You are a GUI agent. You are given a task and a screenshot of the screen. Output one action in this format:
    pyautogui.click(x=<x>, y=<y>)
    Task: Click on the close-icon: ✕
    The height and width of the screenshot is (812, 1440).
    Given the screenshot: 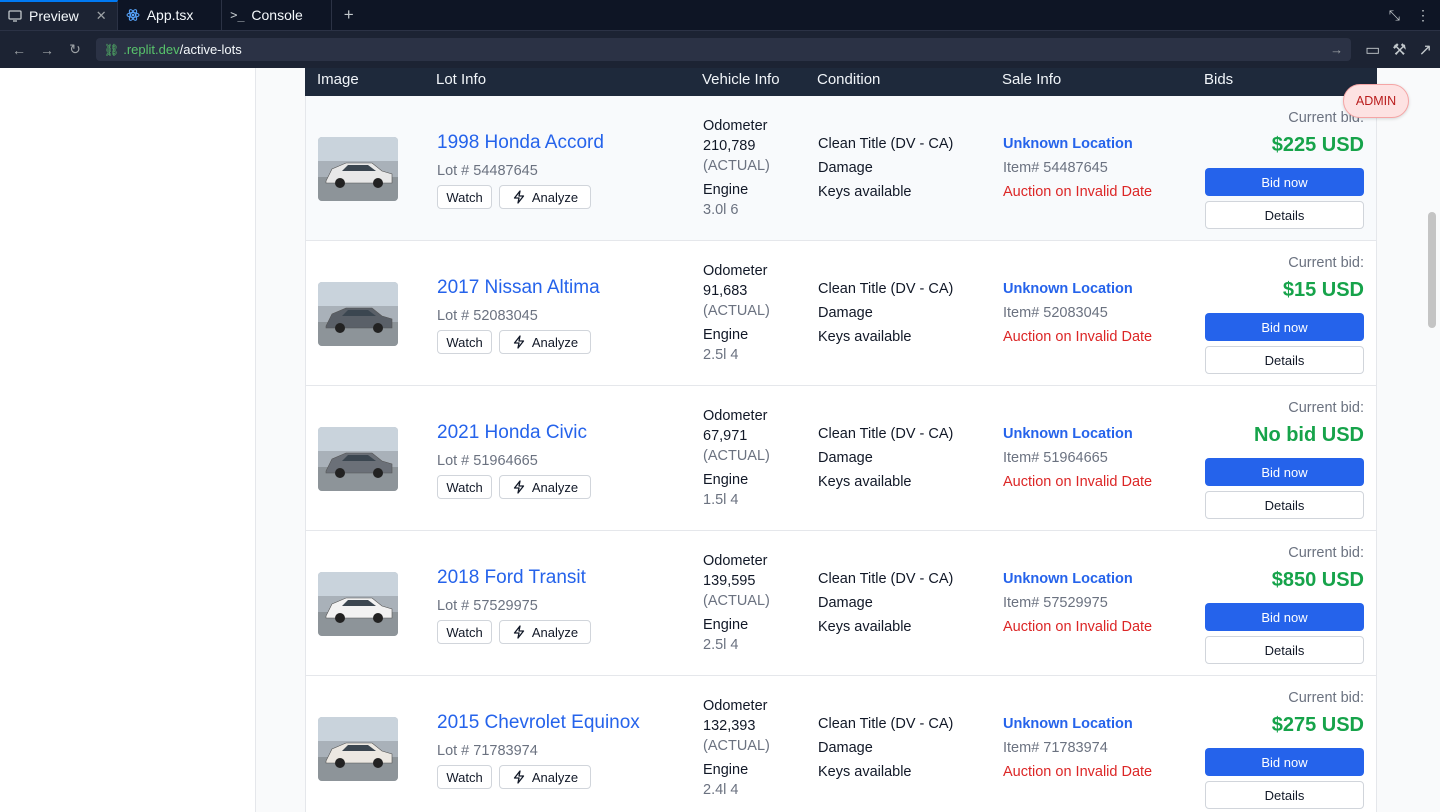 What is the action you would take?
    pyautogui.click(x=101, y=16)
    